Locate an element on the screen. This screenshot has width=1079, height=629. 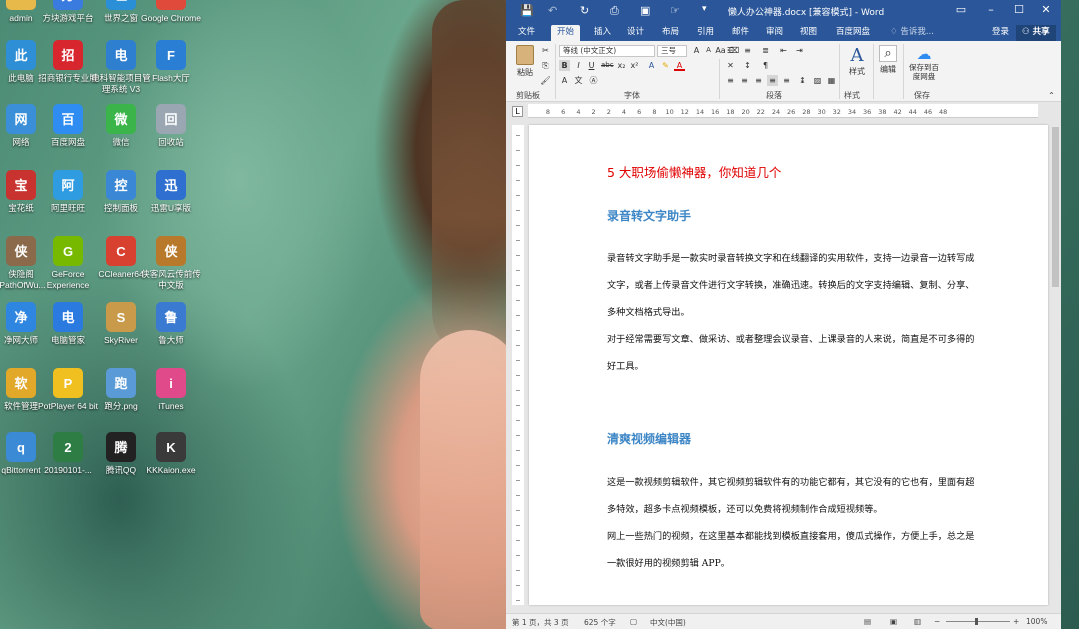
touch-mode-icon: ☞ is located at coordinates (675, 10).